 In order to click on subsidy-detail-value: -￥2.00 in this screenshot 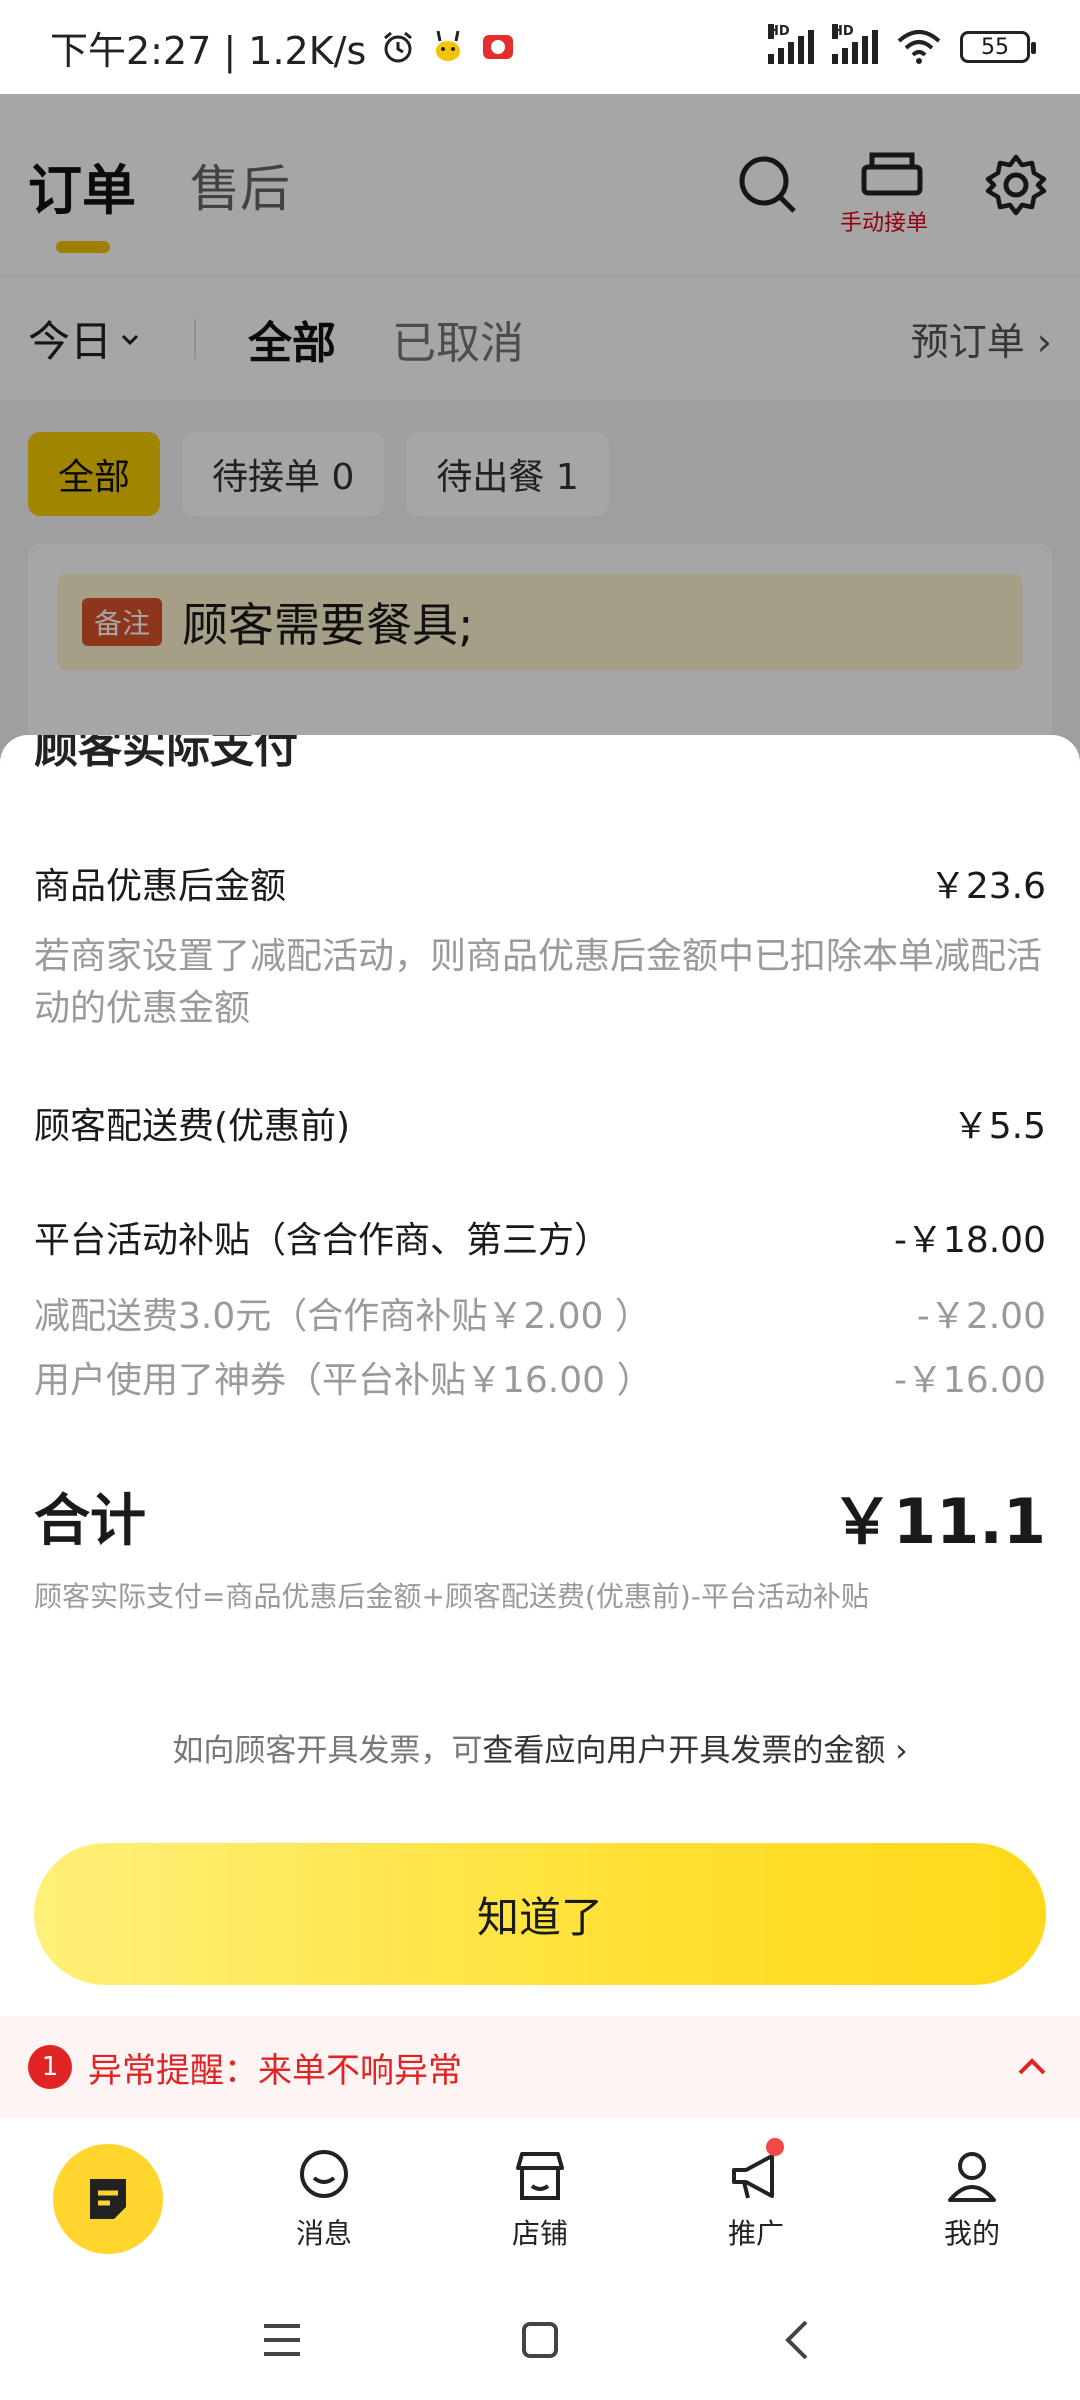, I will do `click(981, 1316)`.